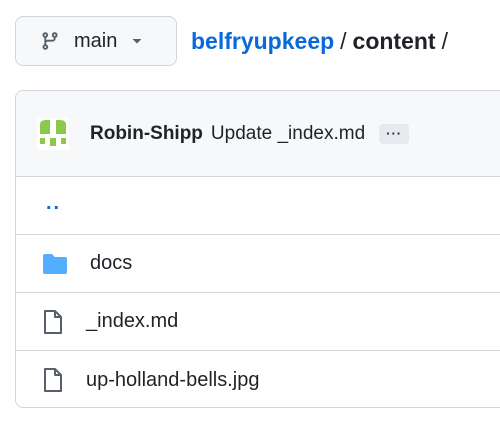  What do you see at coordinates (262, 41) in the screenshot?
I see `breadcrumb-repo-link: belfryupkeep` at bounding box center [262, 41].